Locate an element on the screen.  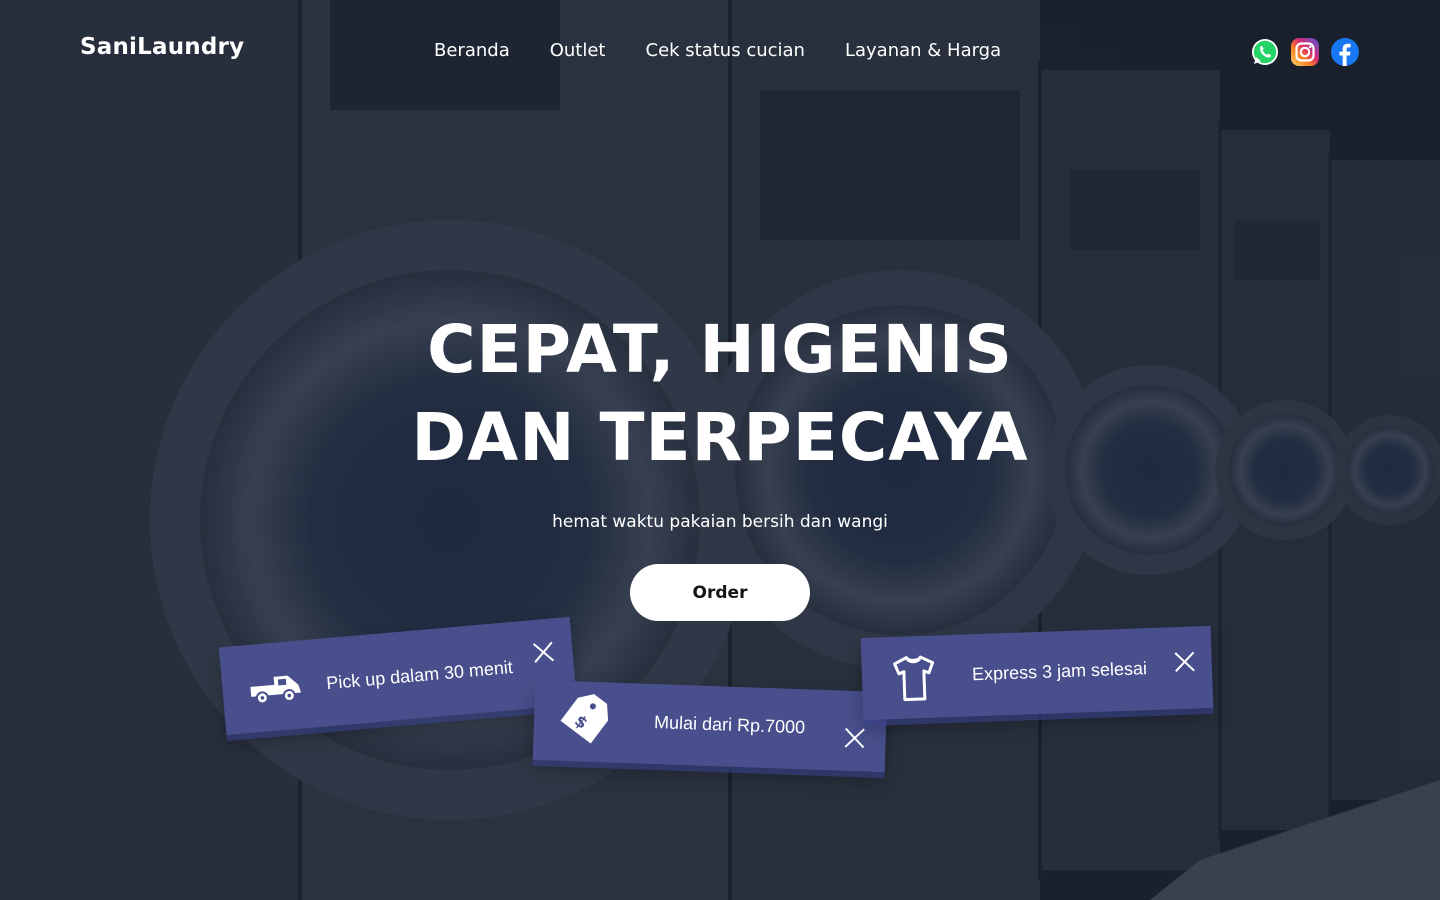
shirt-icon is located at coordinates (914, 678).